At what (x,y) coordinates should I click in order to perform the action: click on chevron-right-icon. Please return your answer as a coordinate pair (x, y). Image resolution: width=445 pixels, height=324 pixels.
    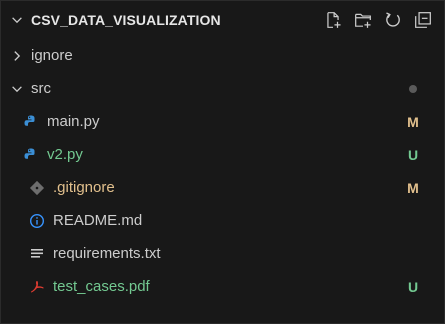
    Looking at the image, I should click on (17, 56).